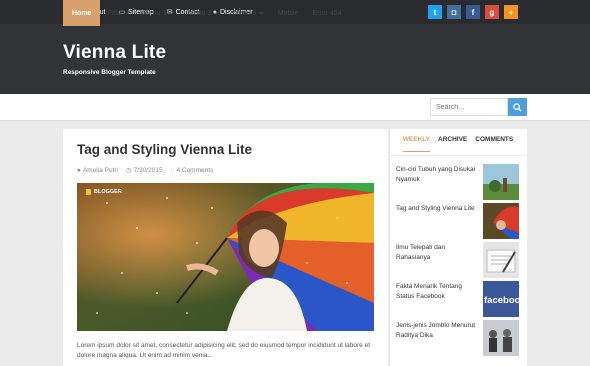 Image resolution: width=590 pixels, height=366 pixels. I want to click on sidebar-tabs: WEEKLY ARCHIVE COMMENTS, so click(458, 144).